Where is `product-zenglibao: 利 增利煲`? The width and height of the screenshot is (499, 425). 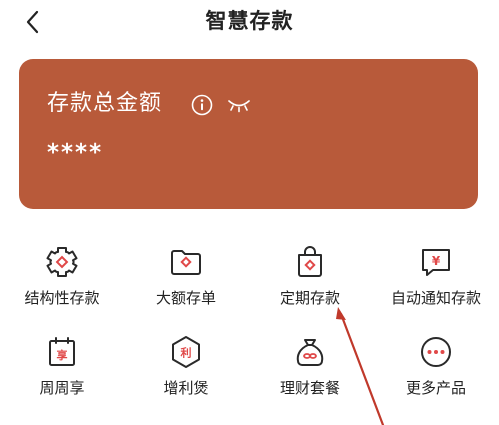 product-zenglibao: 利 增利煲 is located at coordinates (186, 363).